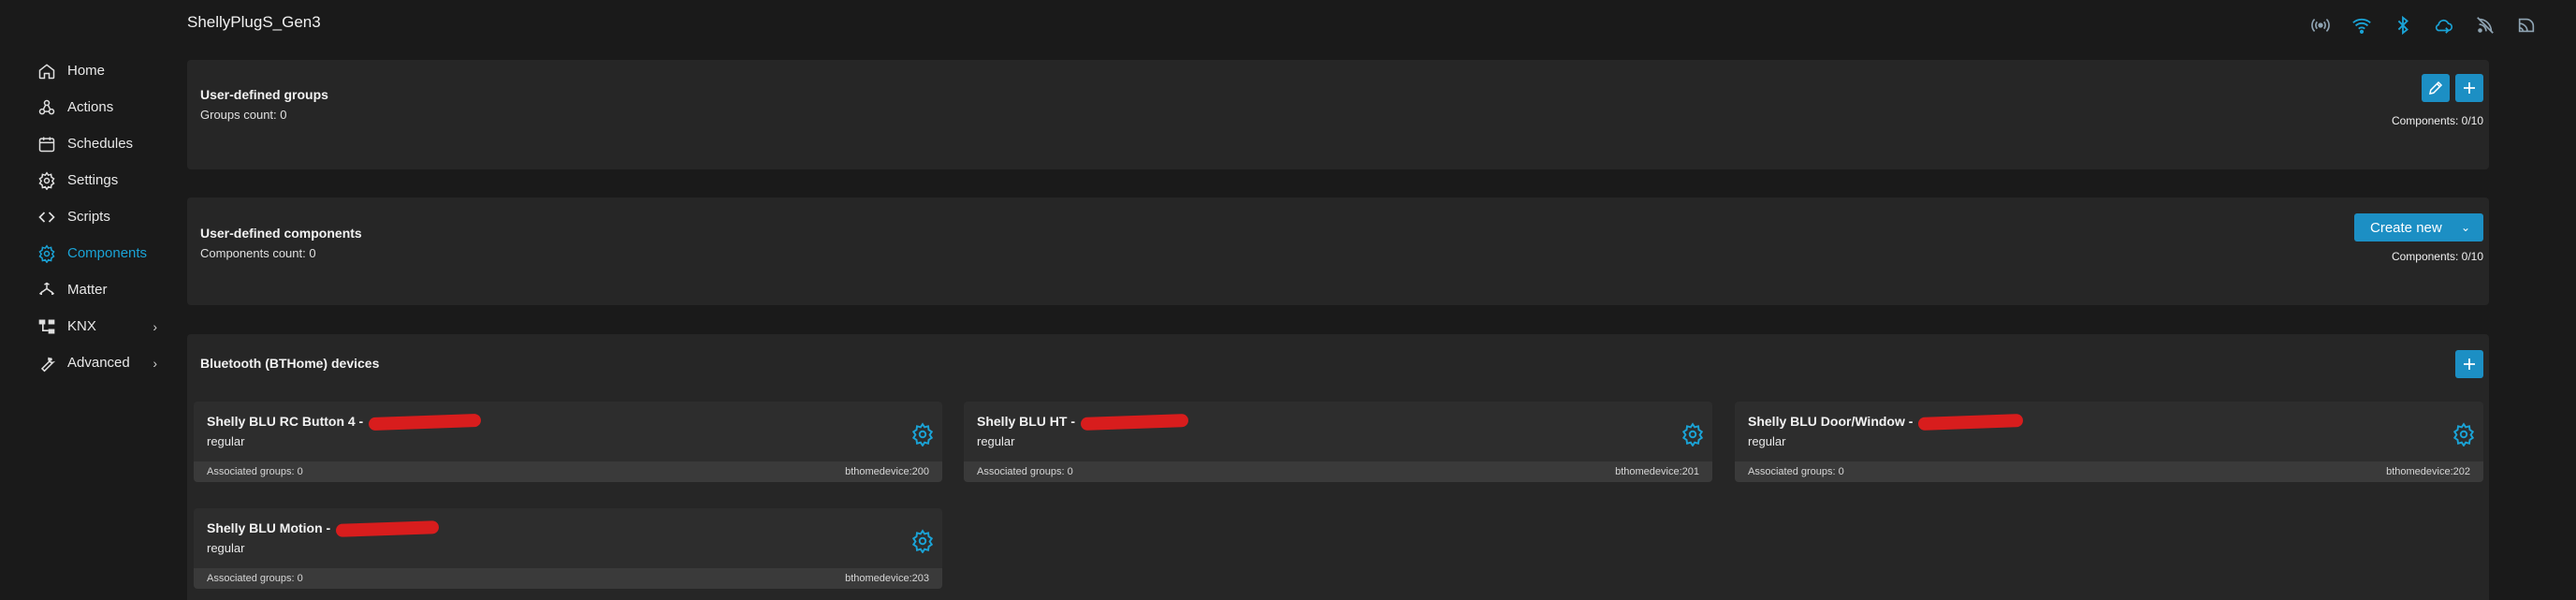  What do you see at coordinates (281, 233) in the screenshot?
I see `components-title: User-defined components` at bounding box center [281, 233].